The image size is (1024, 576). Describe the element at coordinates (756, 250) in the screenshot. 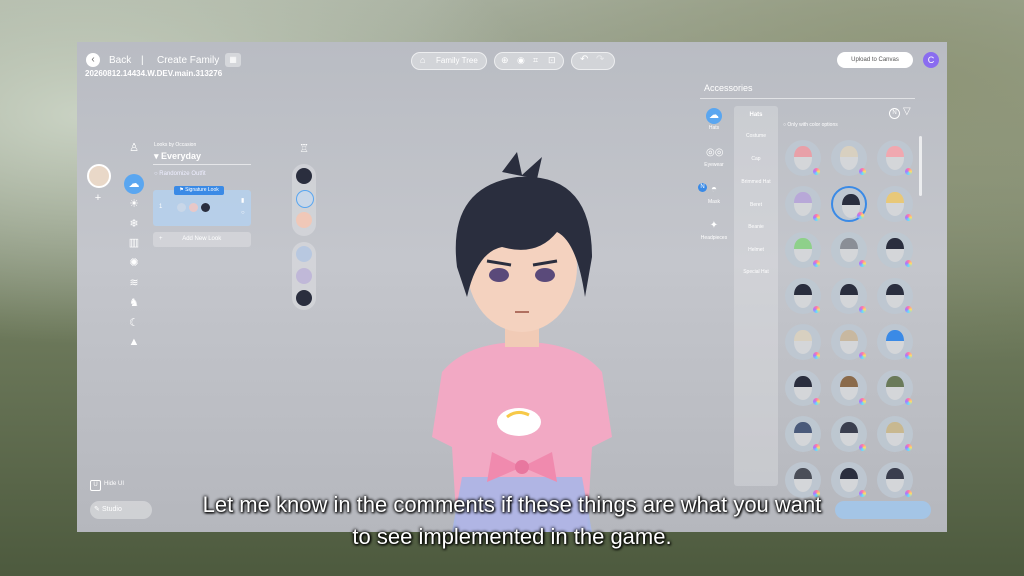

I see `subcategory-helmet: Helmet` at that location.